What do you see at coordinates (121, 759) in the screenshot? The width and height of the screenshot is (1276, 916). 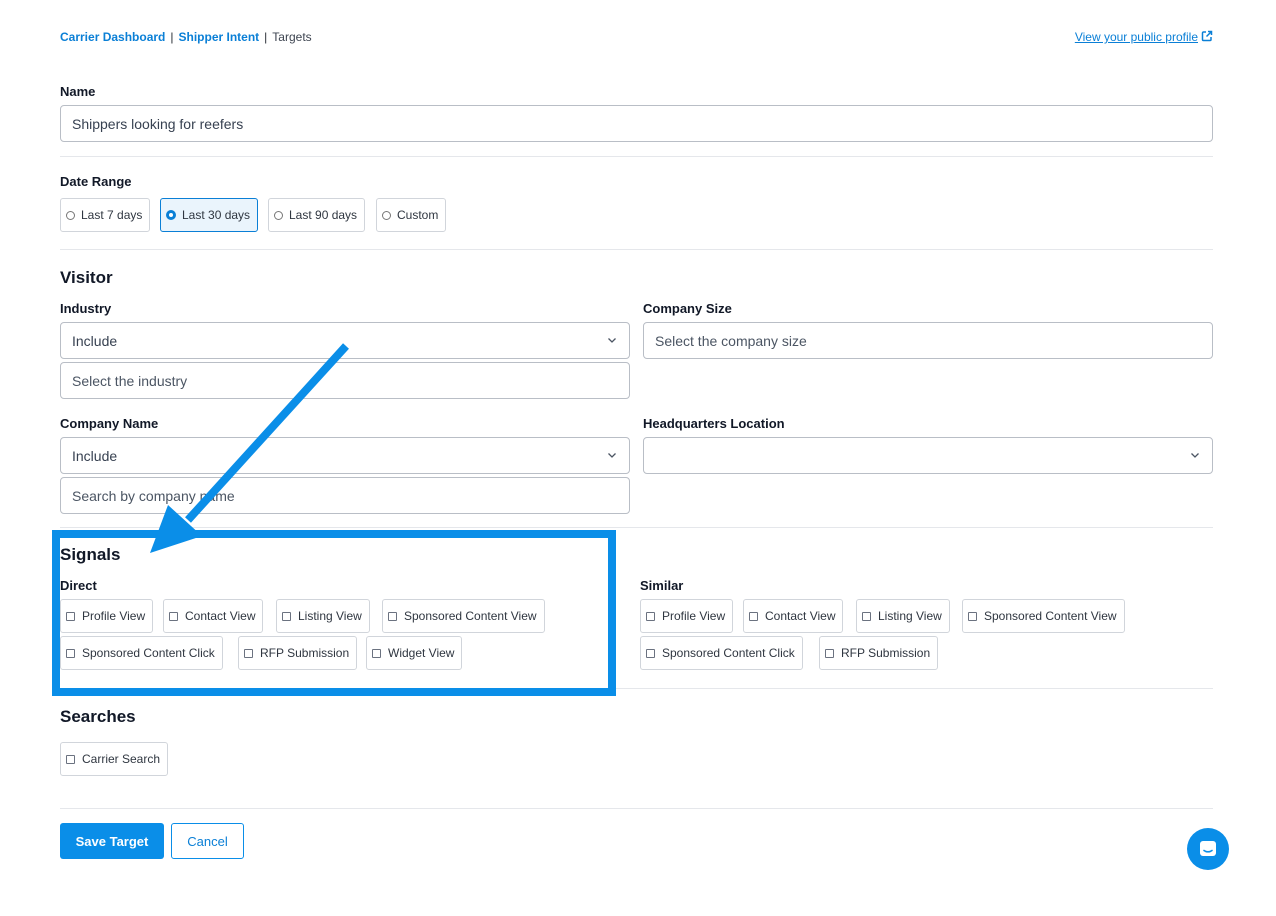 I see `option-label: Carrier Search` at bounding box center [121, 759].